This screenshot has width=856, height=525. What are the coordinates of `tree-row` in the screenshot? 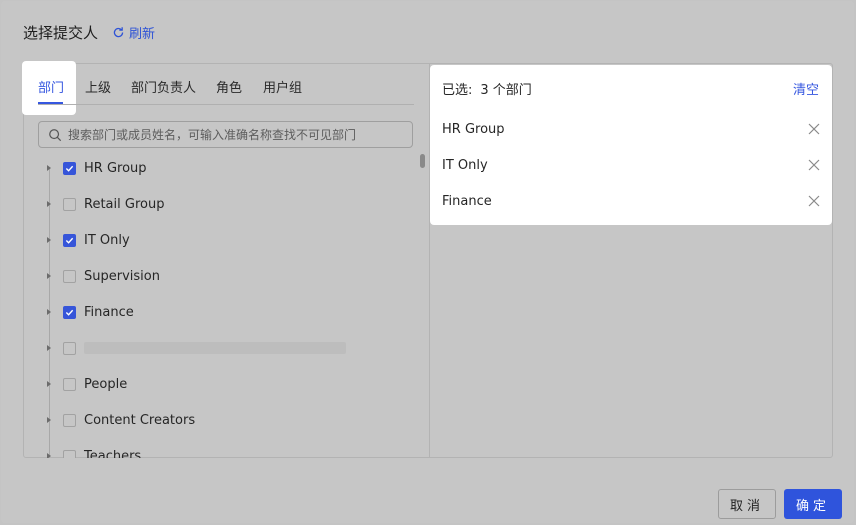 It's located at (192, 348).